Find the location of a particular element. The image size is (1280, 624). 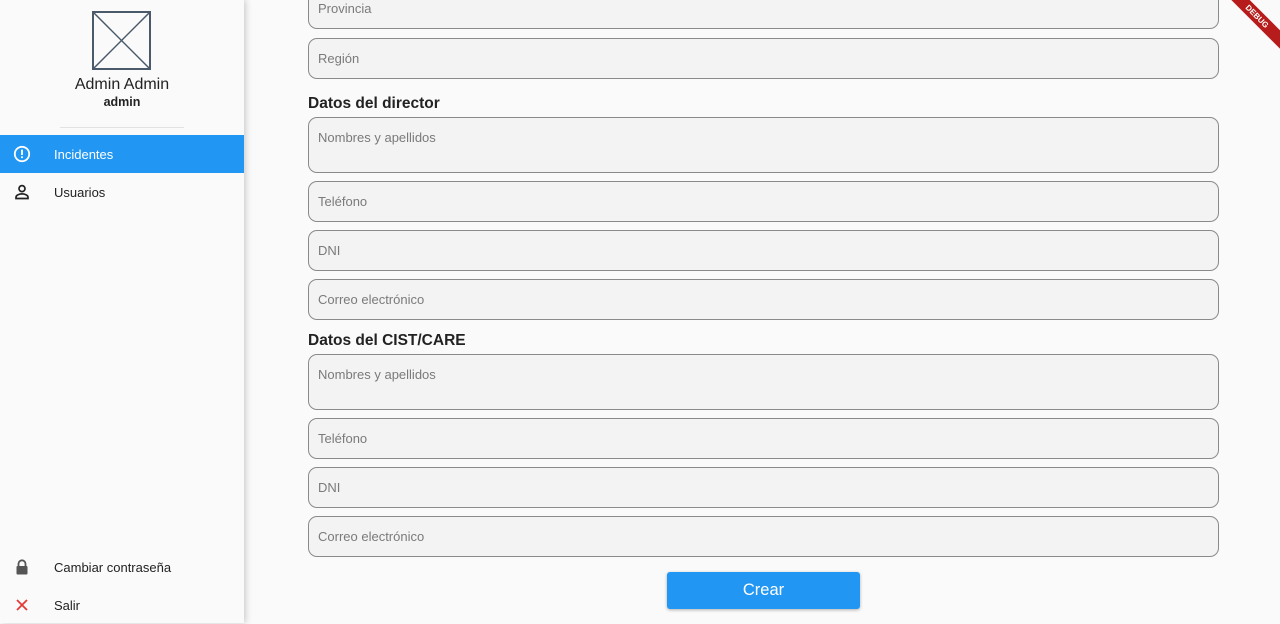

provincia-field is located at coordinates (763, 14).